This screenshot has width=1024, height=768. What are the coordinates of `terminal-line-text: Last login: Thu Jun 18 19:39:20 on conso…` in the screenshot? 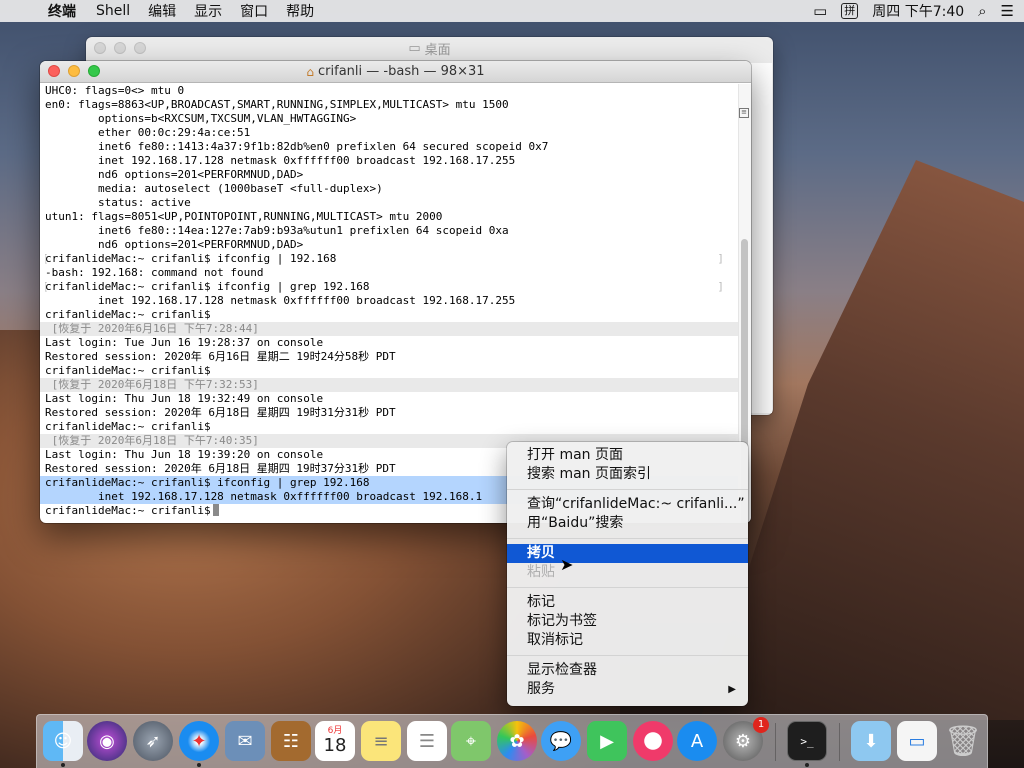 It's located at (184, 454).